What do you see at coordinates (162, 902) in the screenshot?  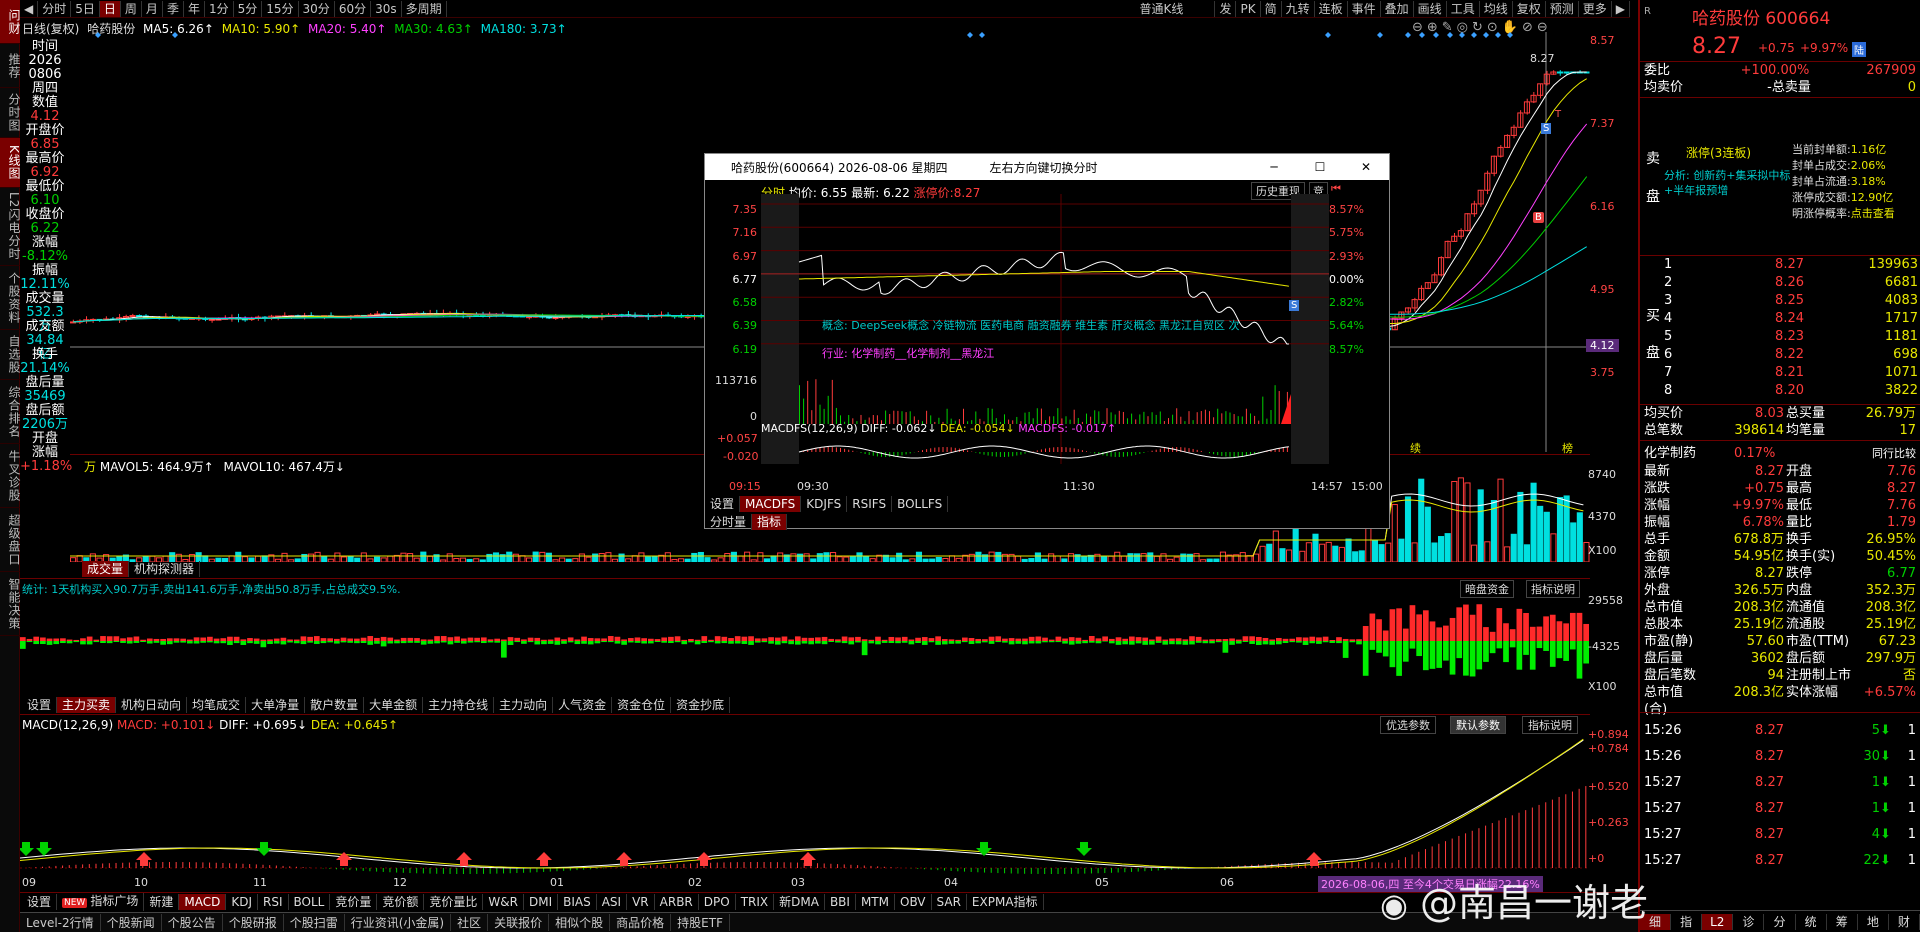 I see `indicator-tab: 新建` at bounding box center [162, 902].